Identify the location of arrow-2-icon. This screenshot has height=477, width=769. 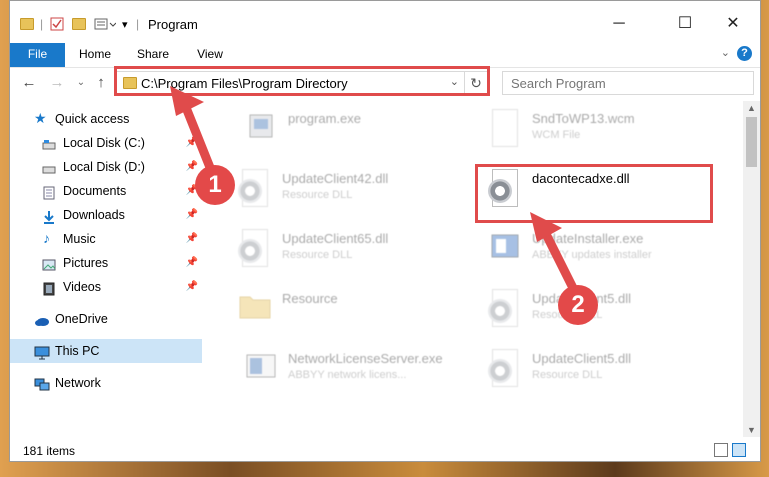
(555, 254).